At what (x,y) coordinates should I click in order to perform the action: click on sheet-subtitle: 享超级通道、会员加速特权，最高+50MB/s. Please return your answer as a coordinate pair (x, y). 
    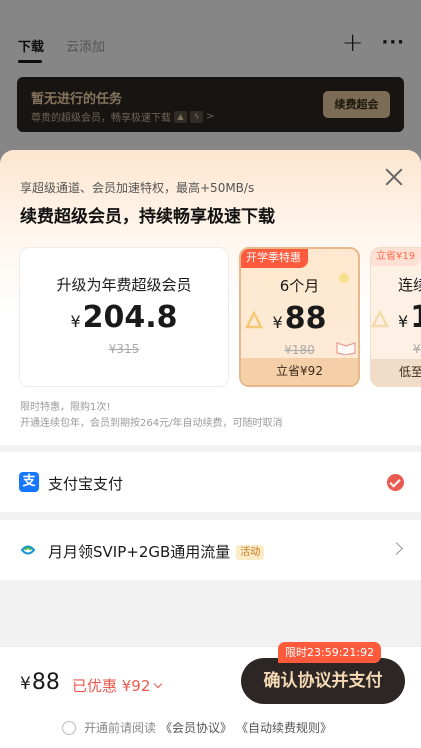
    Looking at the image, I should click on (137, 188).